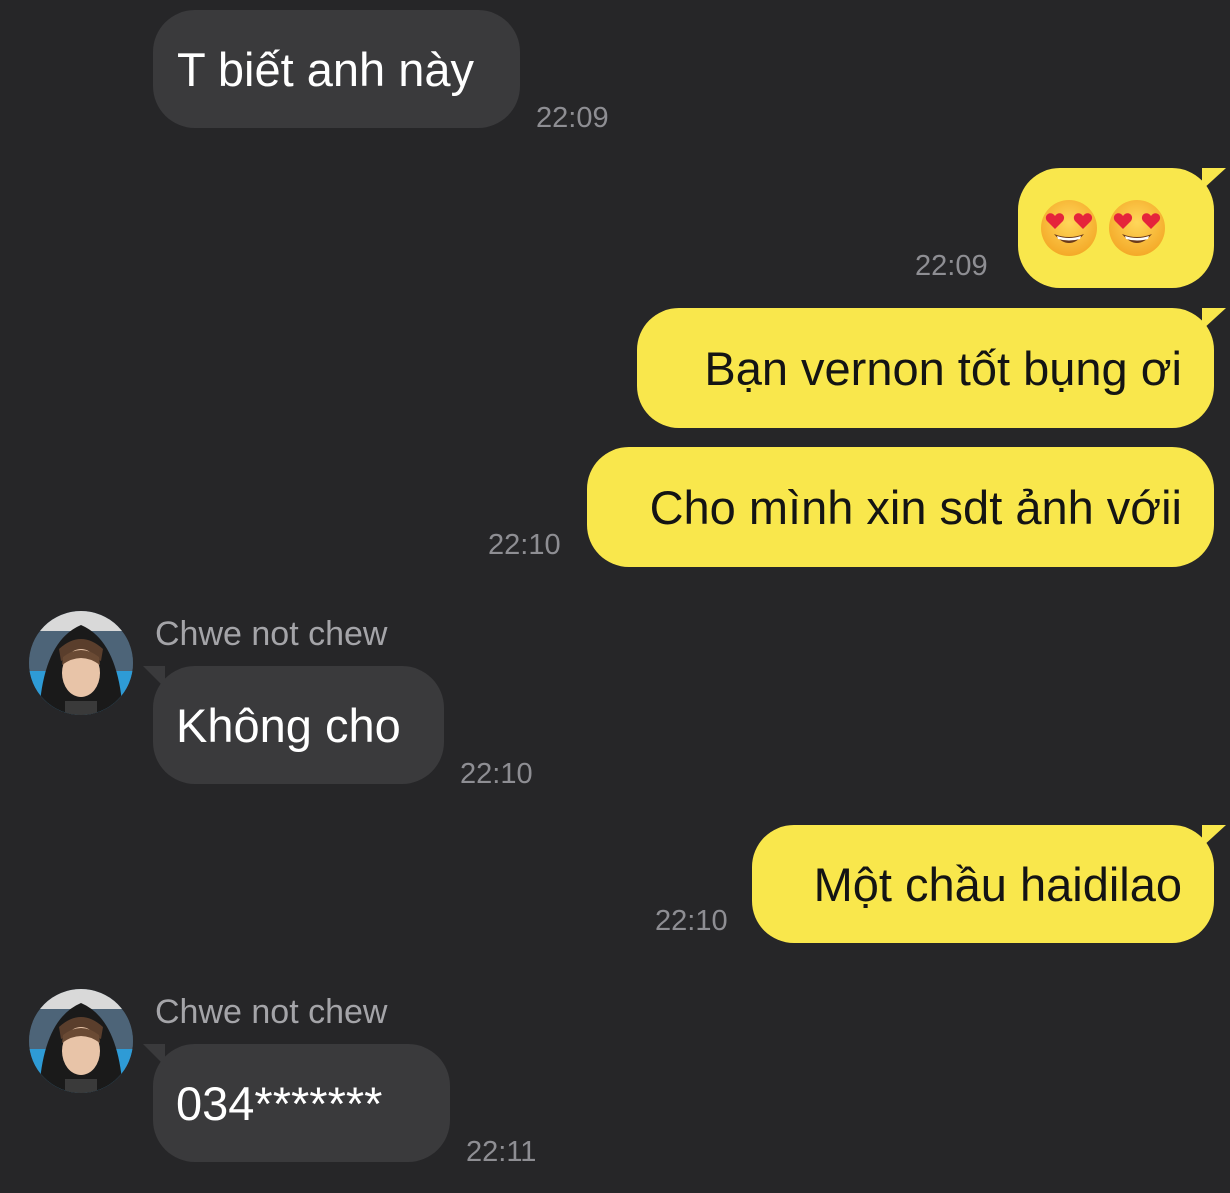 This screenshot has width=1230, height=1193. Describe the element at coordinates (943, 368) in the screenshot. I see `message-text: Bạn vernon tốt bụng ơi` at that location.